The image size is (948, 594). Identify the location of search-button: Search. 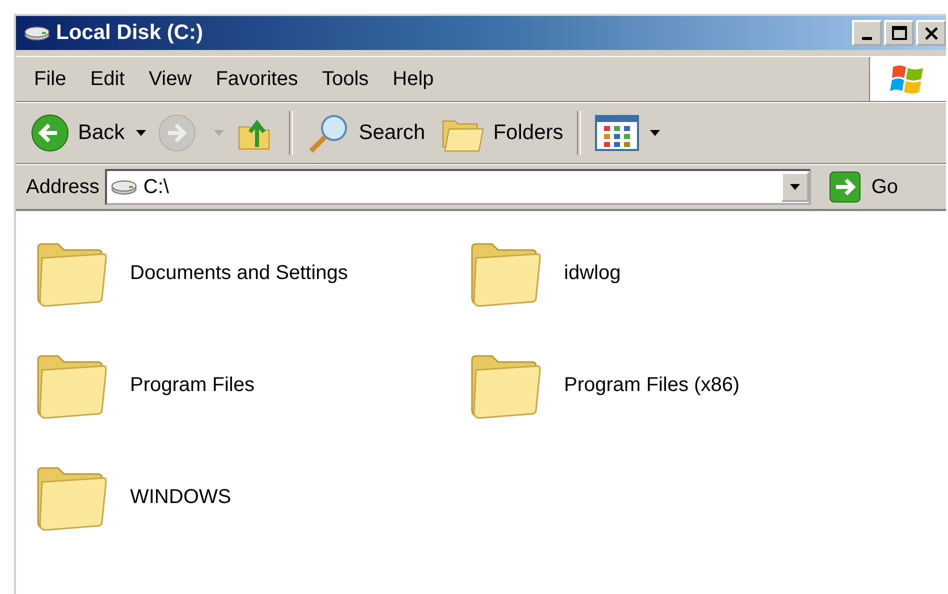
(366, 133).